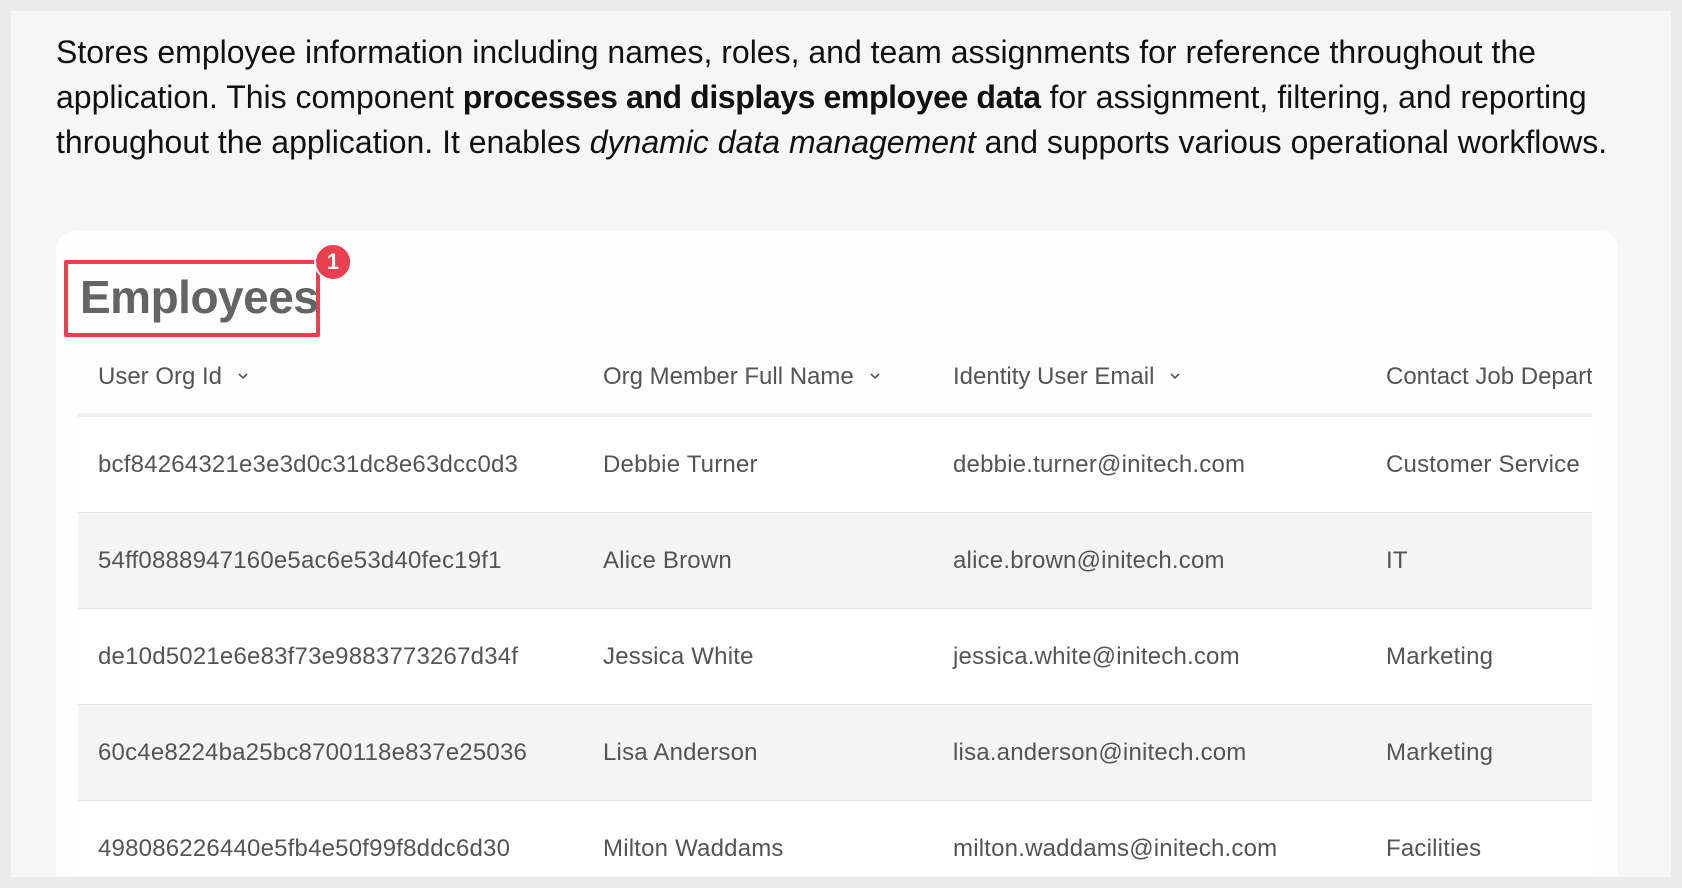  Describe the element at coordinates (758, 656) in the screenshot. I see `cell-full-name: Jessica White` at that location.